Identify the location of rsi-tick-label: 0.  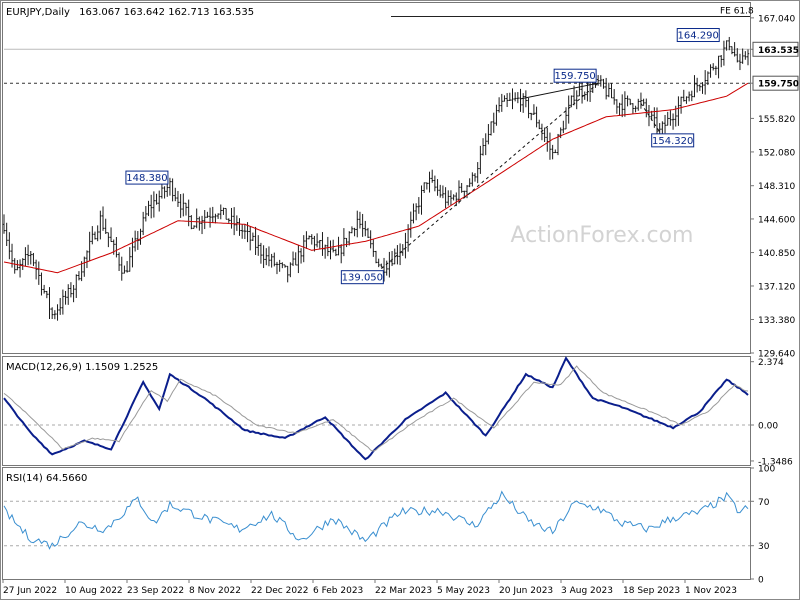
(761, 581).